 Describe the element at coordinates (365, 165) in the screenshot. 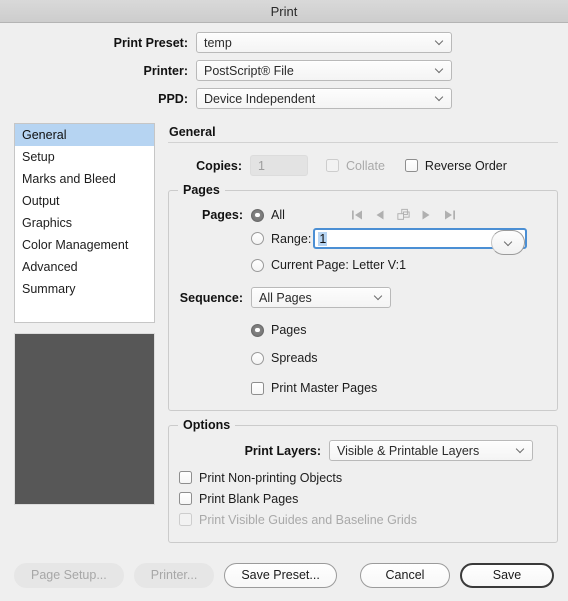

I see `collate-label: Collate` at that location.